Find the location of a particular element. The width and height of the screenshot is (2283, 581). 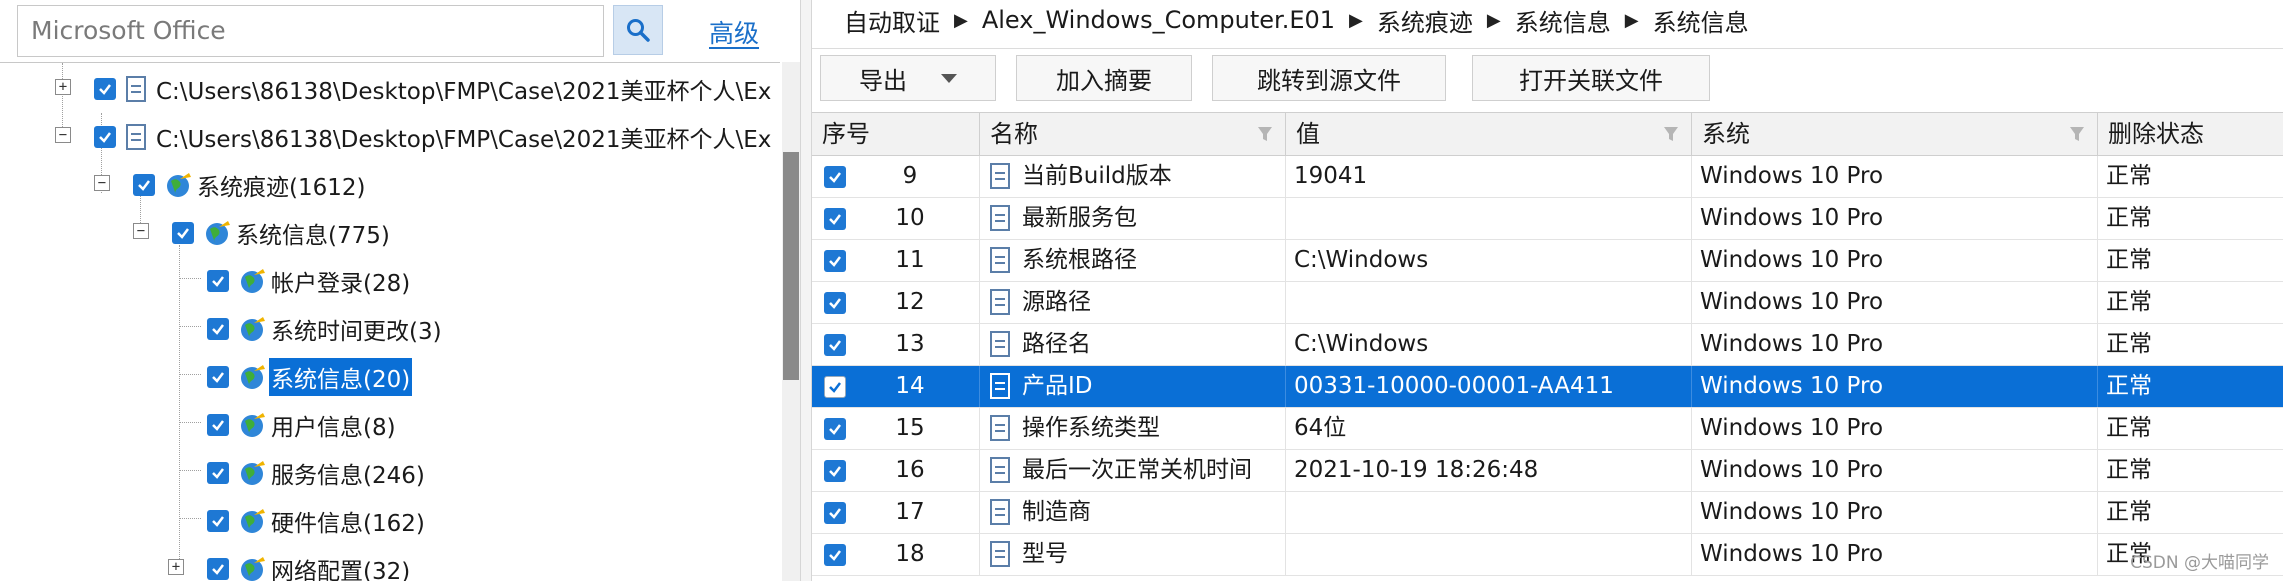

cell-value: C:\Windows is located at coordinates (1489, 344).